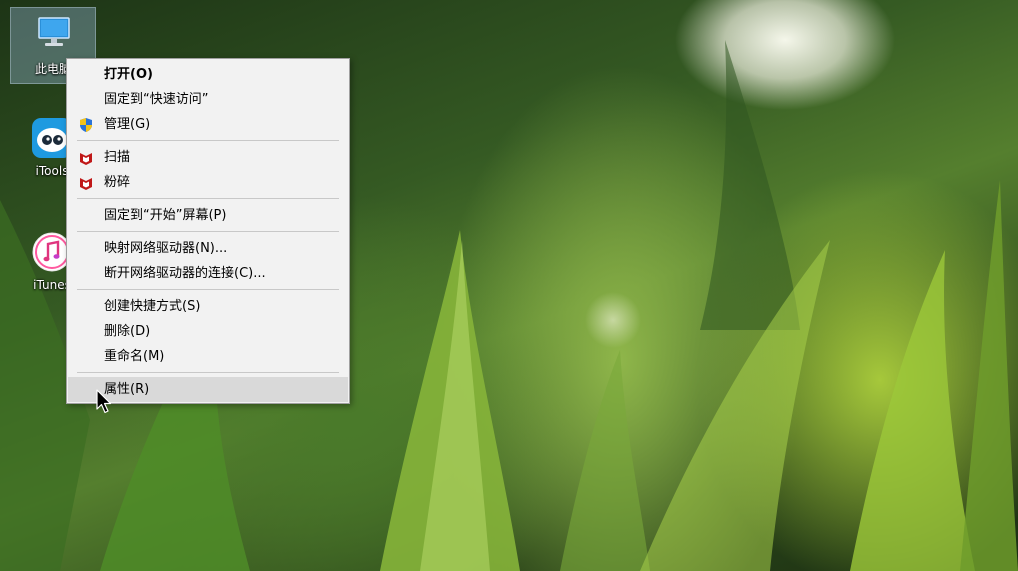 Image resolution: width=1018 pixels, height=571 pixels. I want to click on menu-item-label: 固定到“快速访问”, so click(156, 99).